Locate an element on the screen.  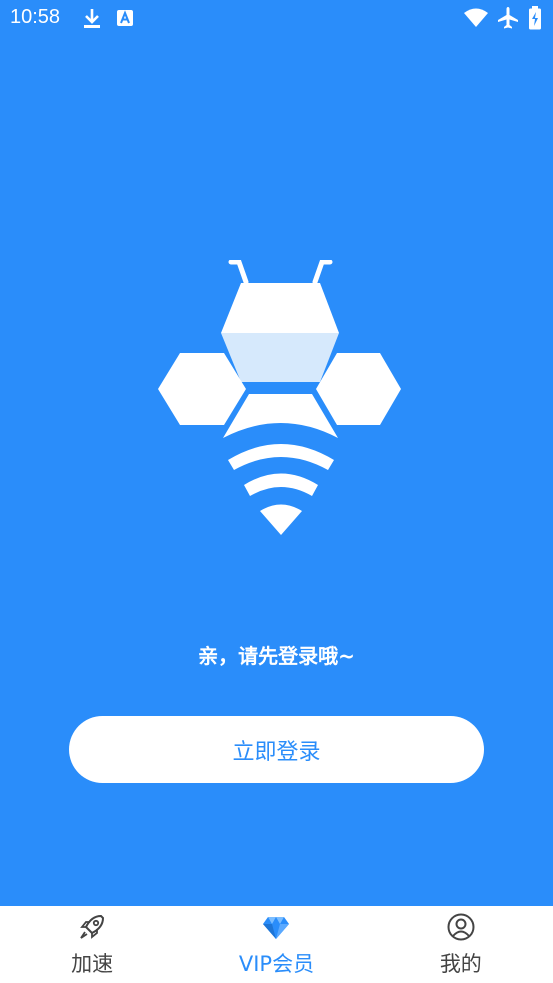
user-circle-icon is located at coordinates (461, 927).